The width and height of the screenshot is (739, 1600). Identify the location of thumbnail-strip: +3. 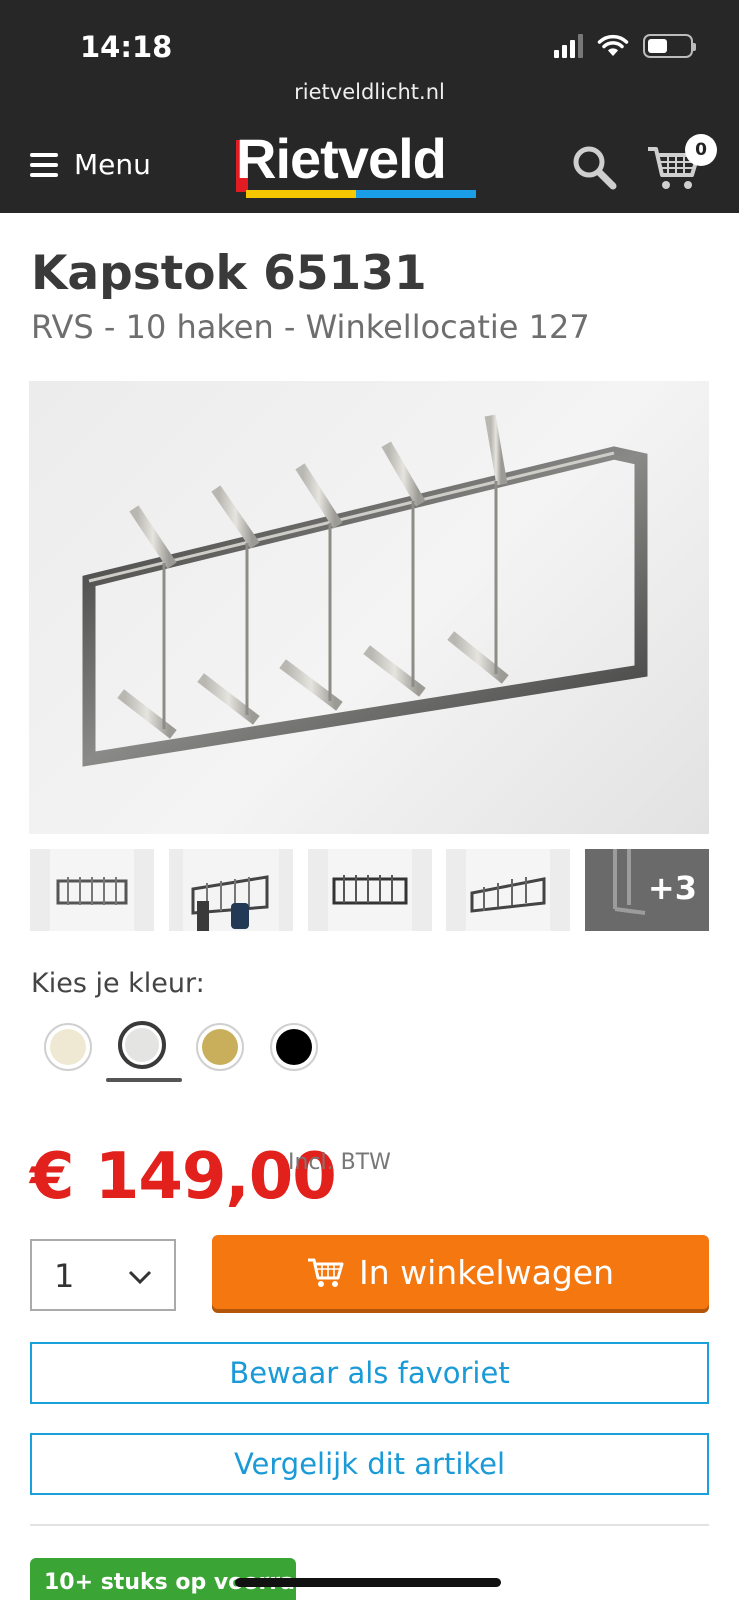
(369, 890).